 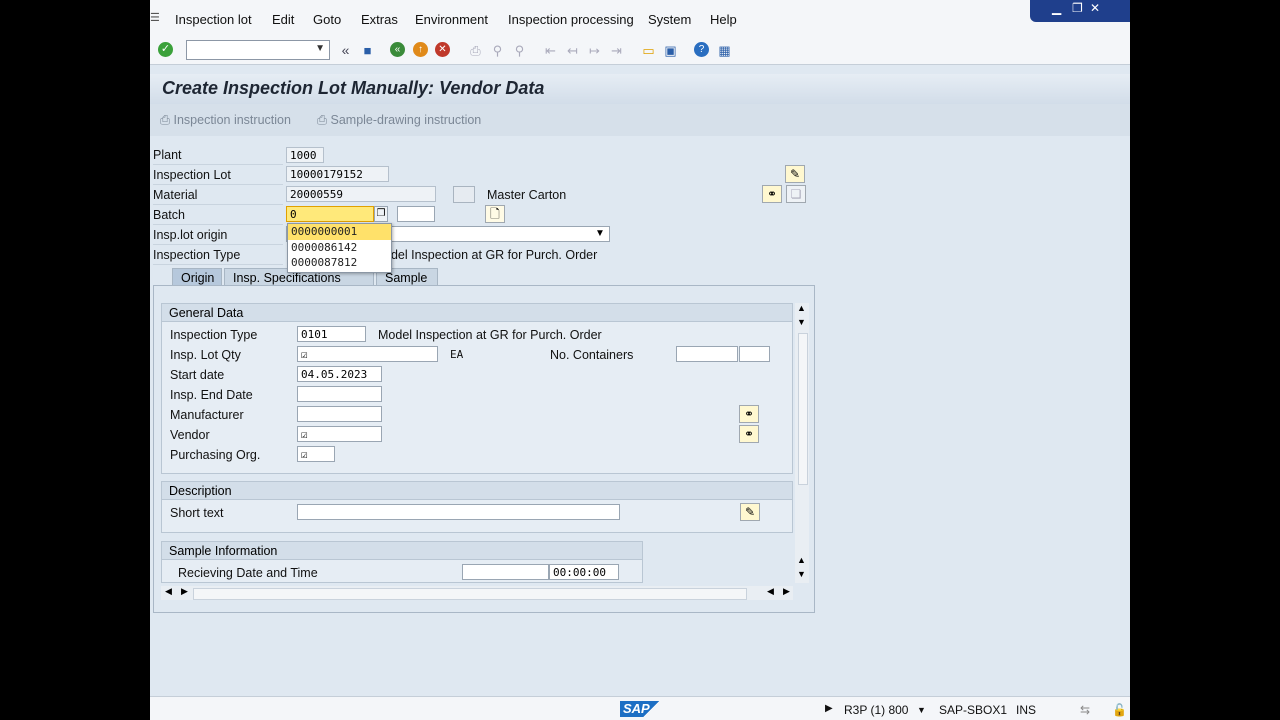 I want to click on short-text-input, so click(x=458, y=512).